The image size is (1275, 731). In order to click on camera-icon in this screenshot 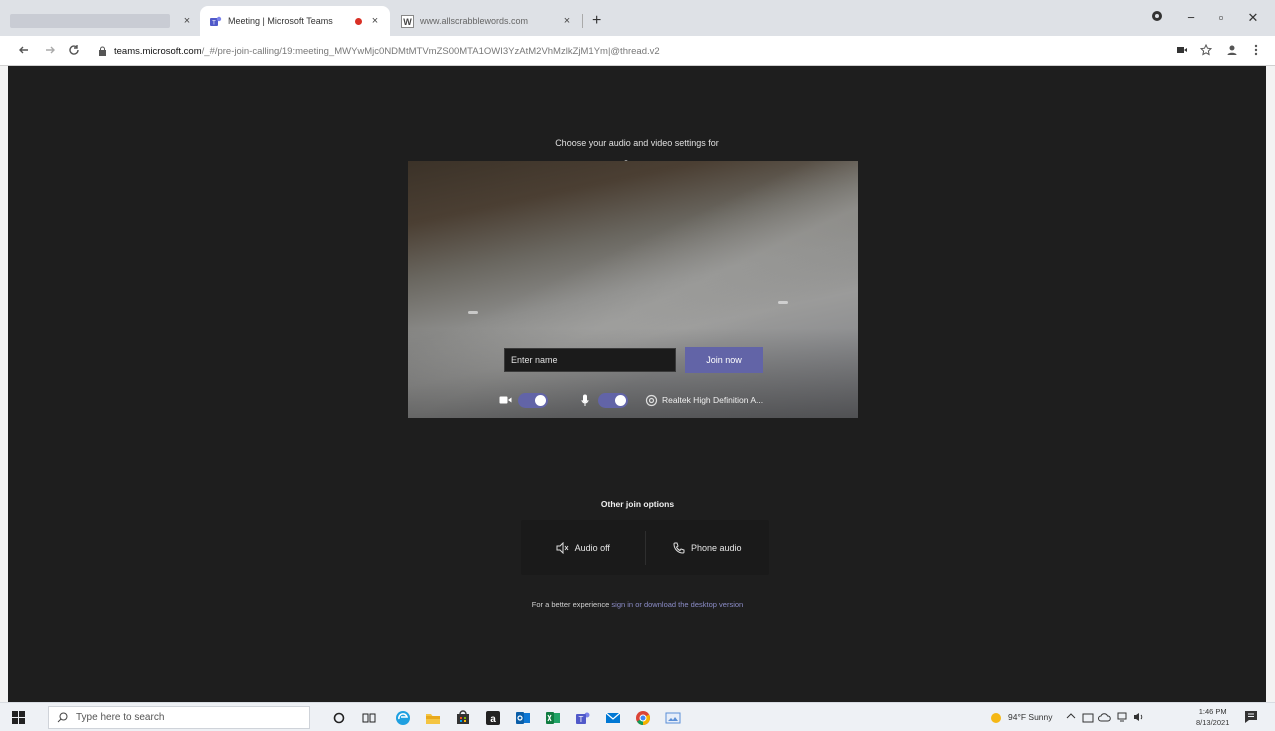, I will do `click(505, 400)`.